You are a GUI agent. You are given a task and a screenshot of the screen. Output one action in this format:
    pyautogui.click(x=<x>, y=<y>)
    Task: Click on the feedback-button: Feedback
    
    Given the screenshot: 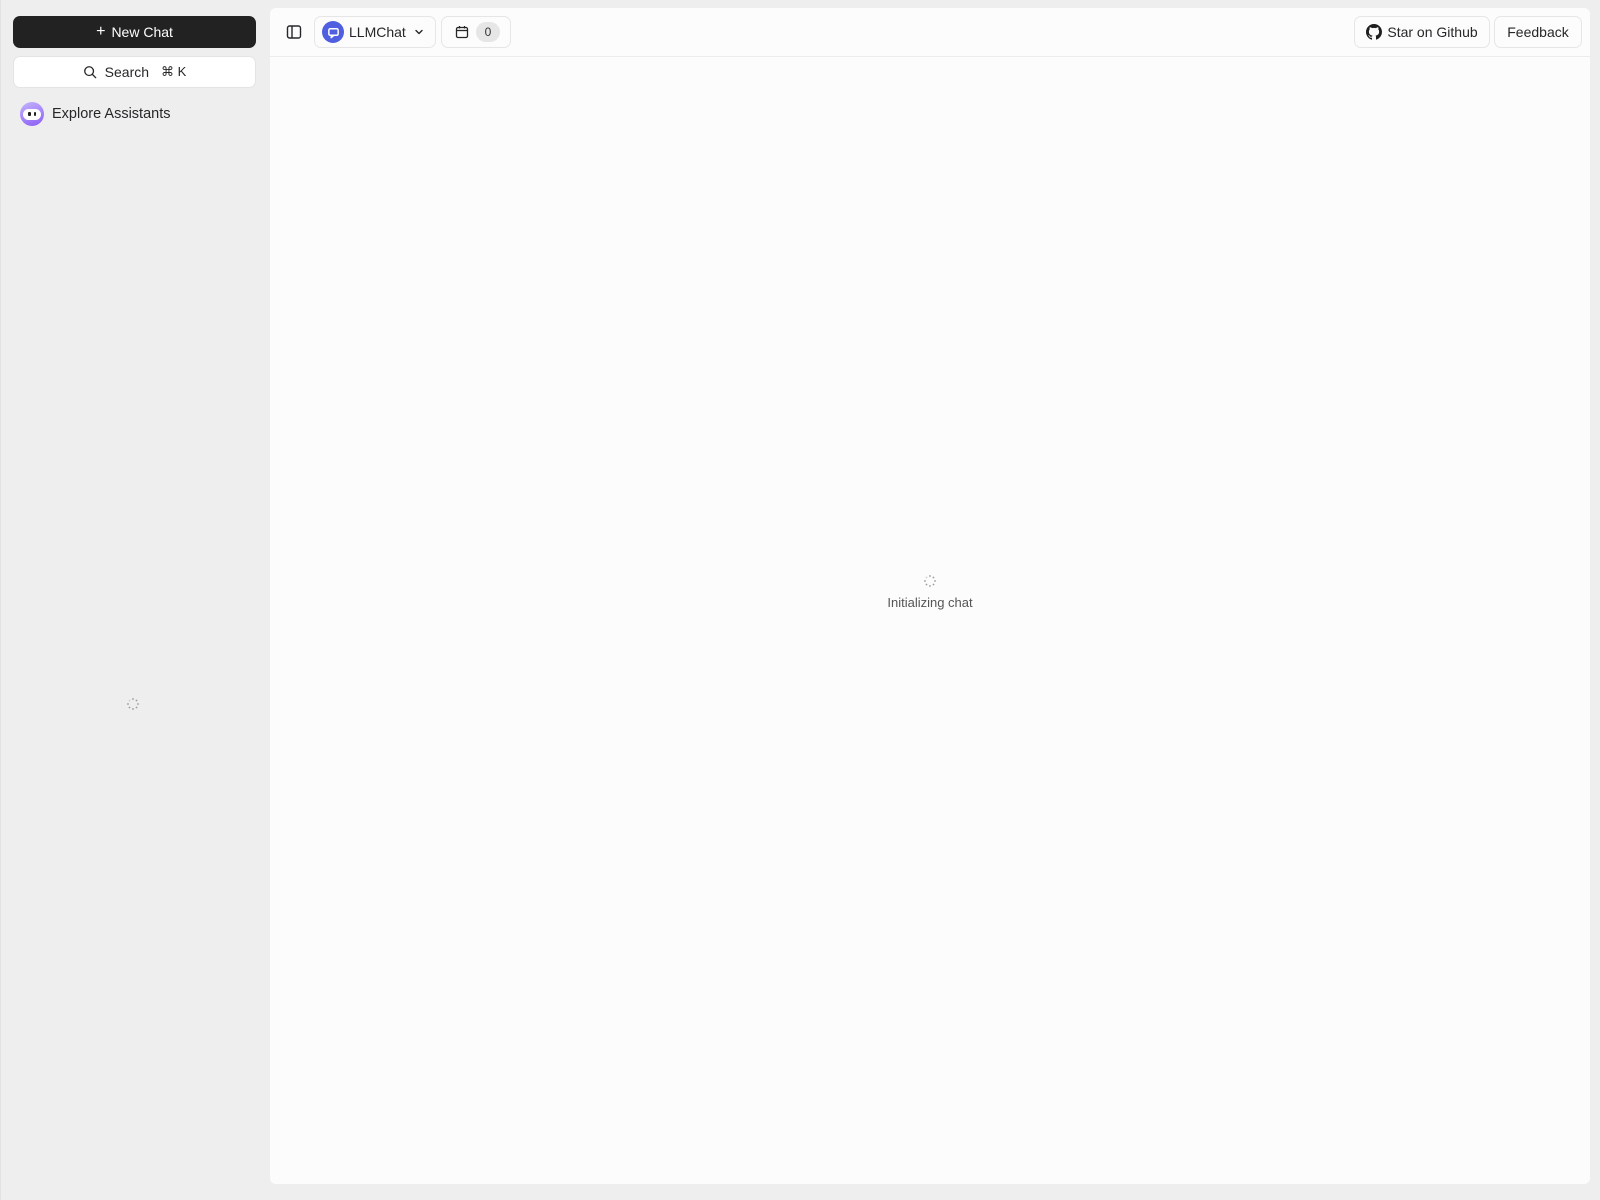 What is the action you would take?
    pyautogui.click(x=1538, y=32)
    